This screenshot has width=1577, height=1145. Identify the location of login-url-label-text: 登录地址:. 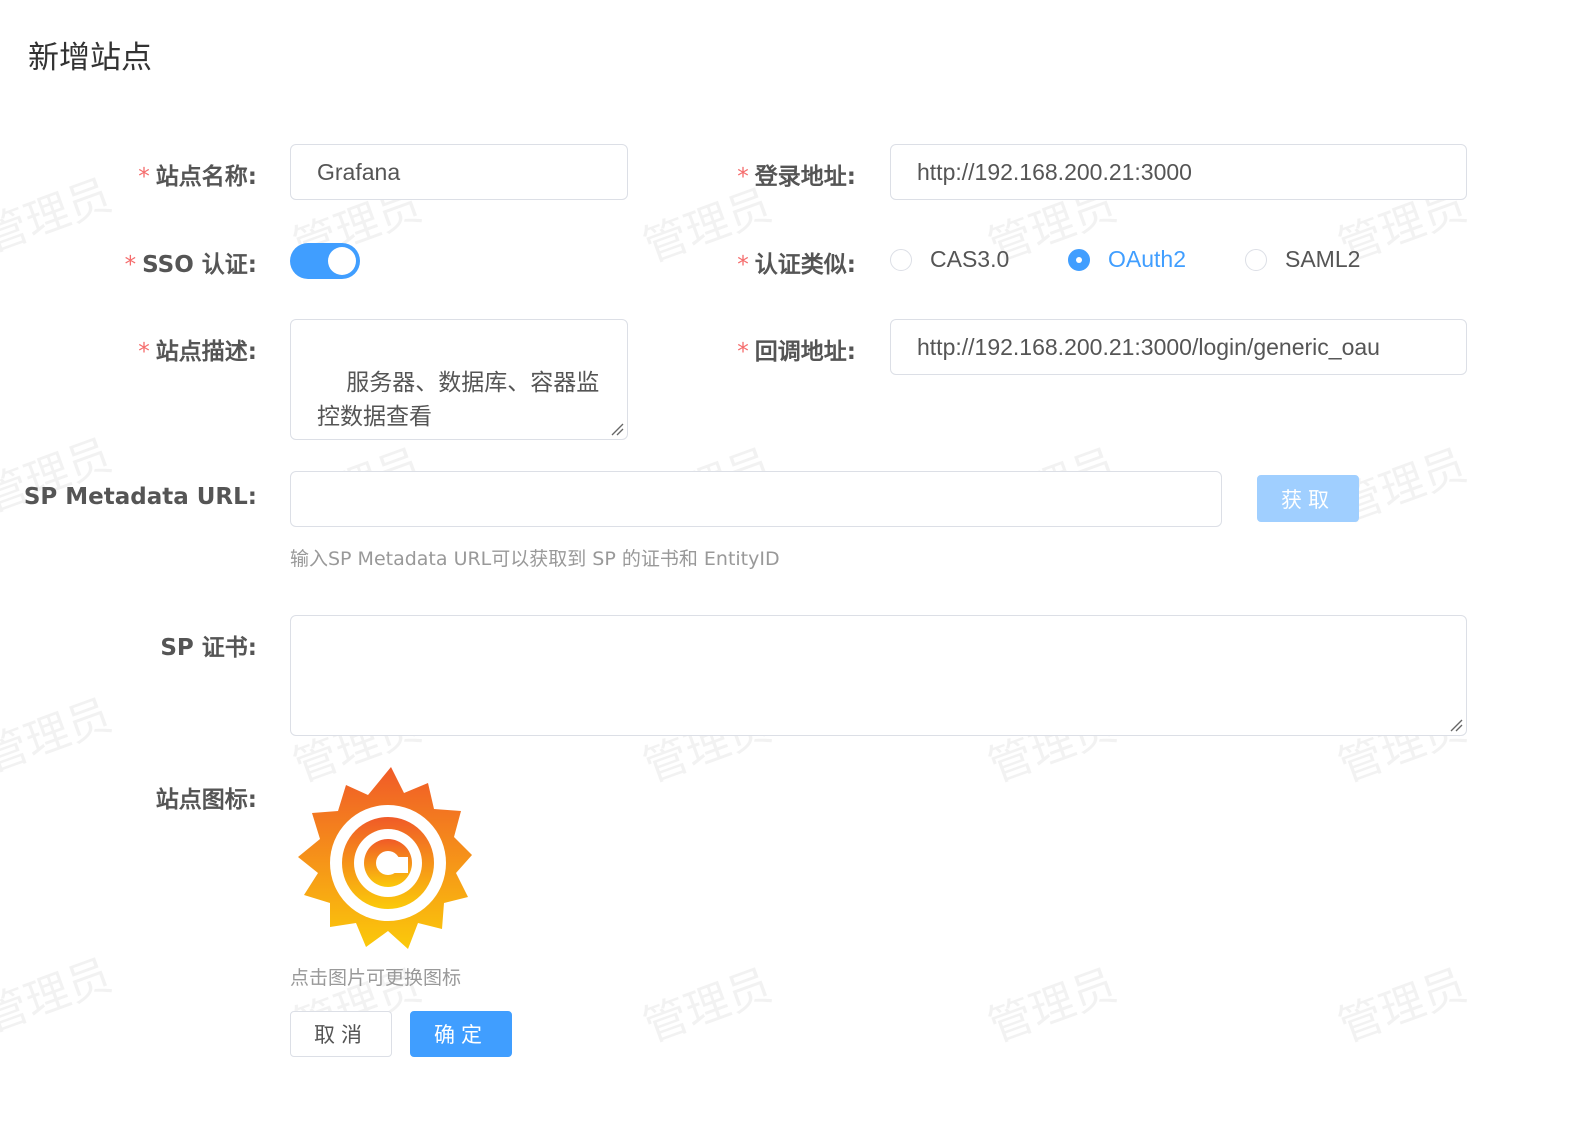
(805, 177).